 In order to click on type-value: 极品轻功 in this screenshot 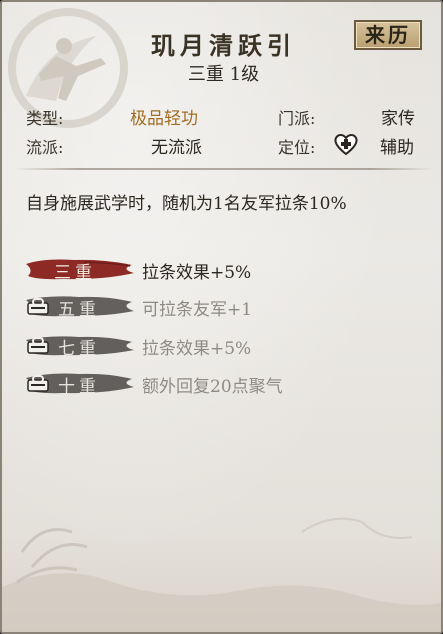, I will do `click(164, 119)`.